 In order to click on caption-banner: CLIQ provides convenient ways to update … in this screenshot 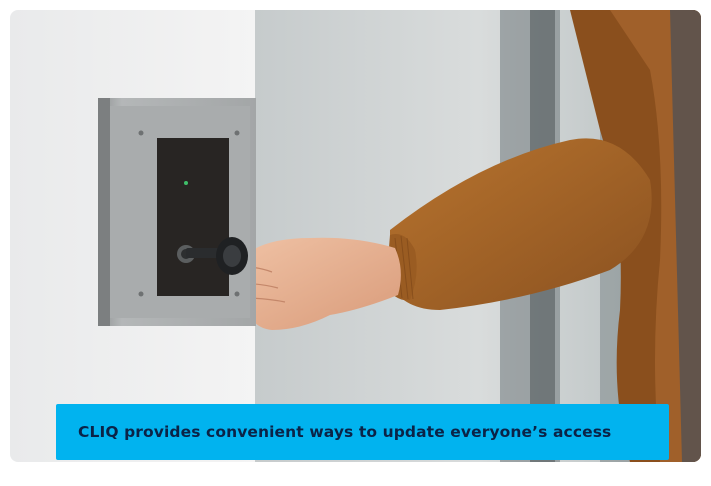, I will do `click(362, 432)`.